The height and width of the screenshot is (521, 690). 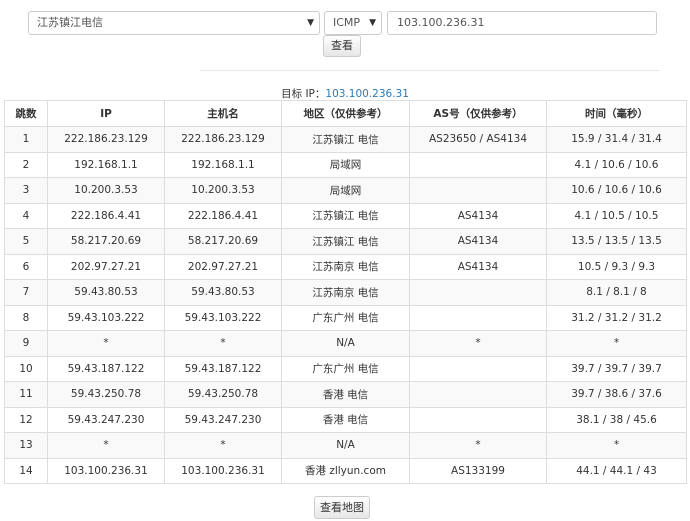 I want to click on view-map-button: 查看地图, so click(x=342, y=507).